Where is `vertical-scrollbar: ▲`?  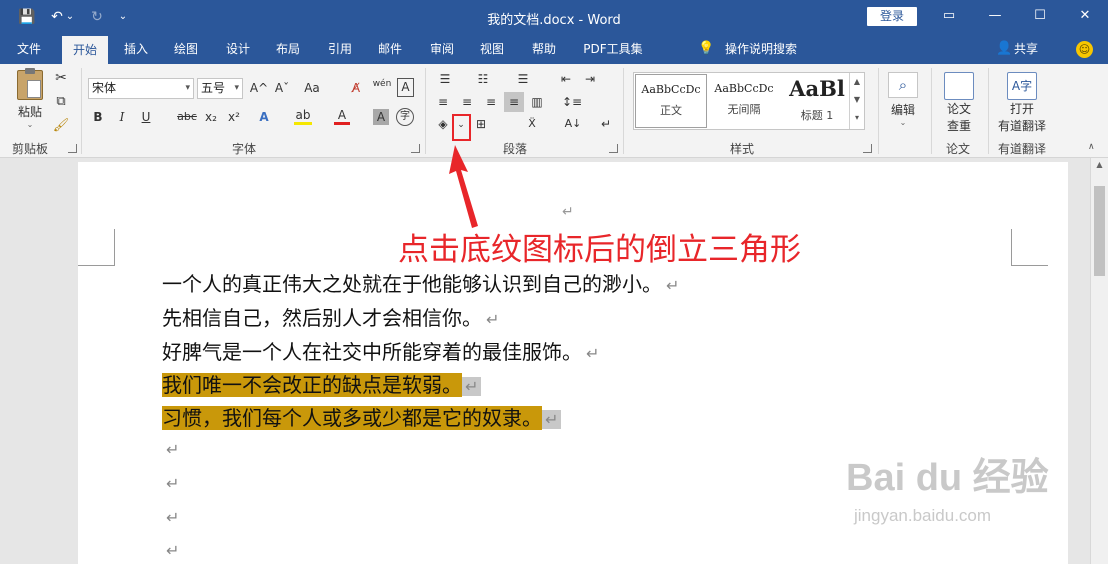 vertical-scrollbar: ▲ is located at coordinates (1099, 361).